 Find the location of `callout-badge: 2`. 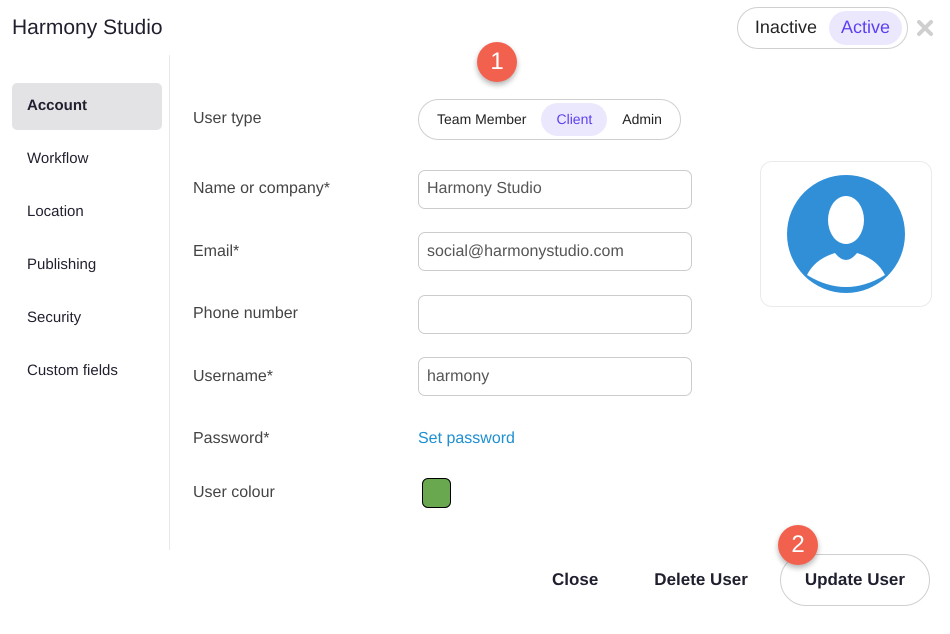

callout-badge: 2 is located at coordinates (798, 545).